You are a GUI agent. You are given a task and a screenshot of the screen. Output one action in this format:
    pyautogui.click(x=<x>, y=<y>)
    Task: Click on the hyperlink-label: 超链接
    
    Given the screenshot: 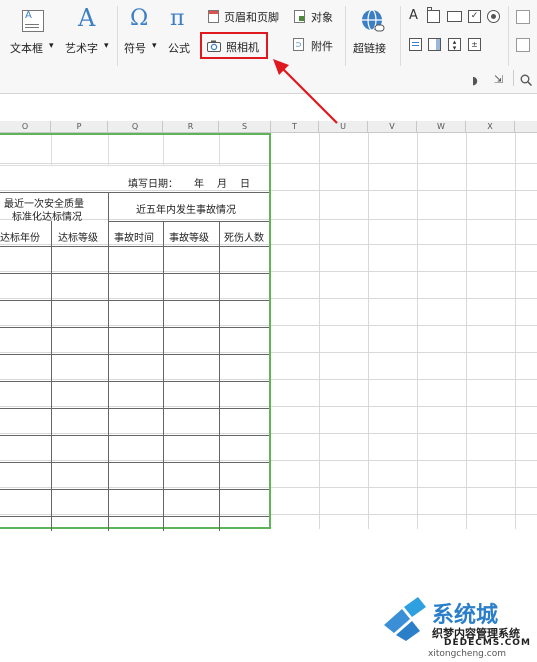 What is the action you would take?
    pyautogui.click(x=369, y=48)
    